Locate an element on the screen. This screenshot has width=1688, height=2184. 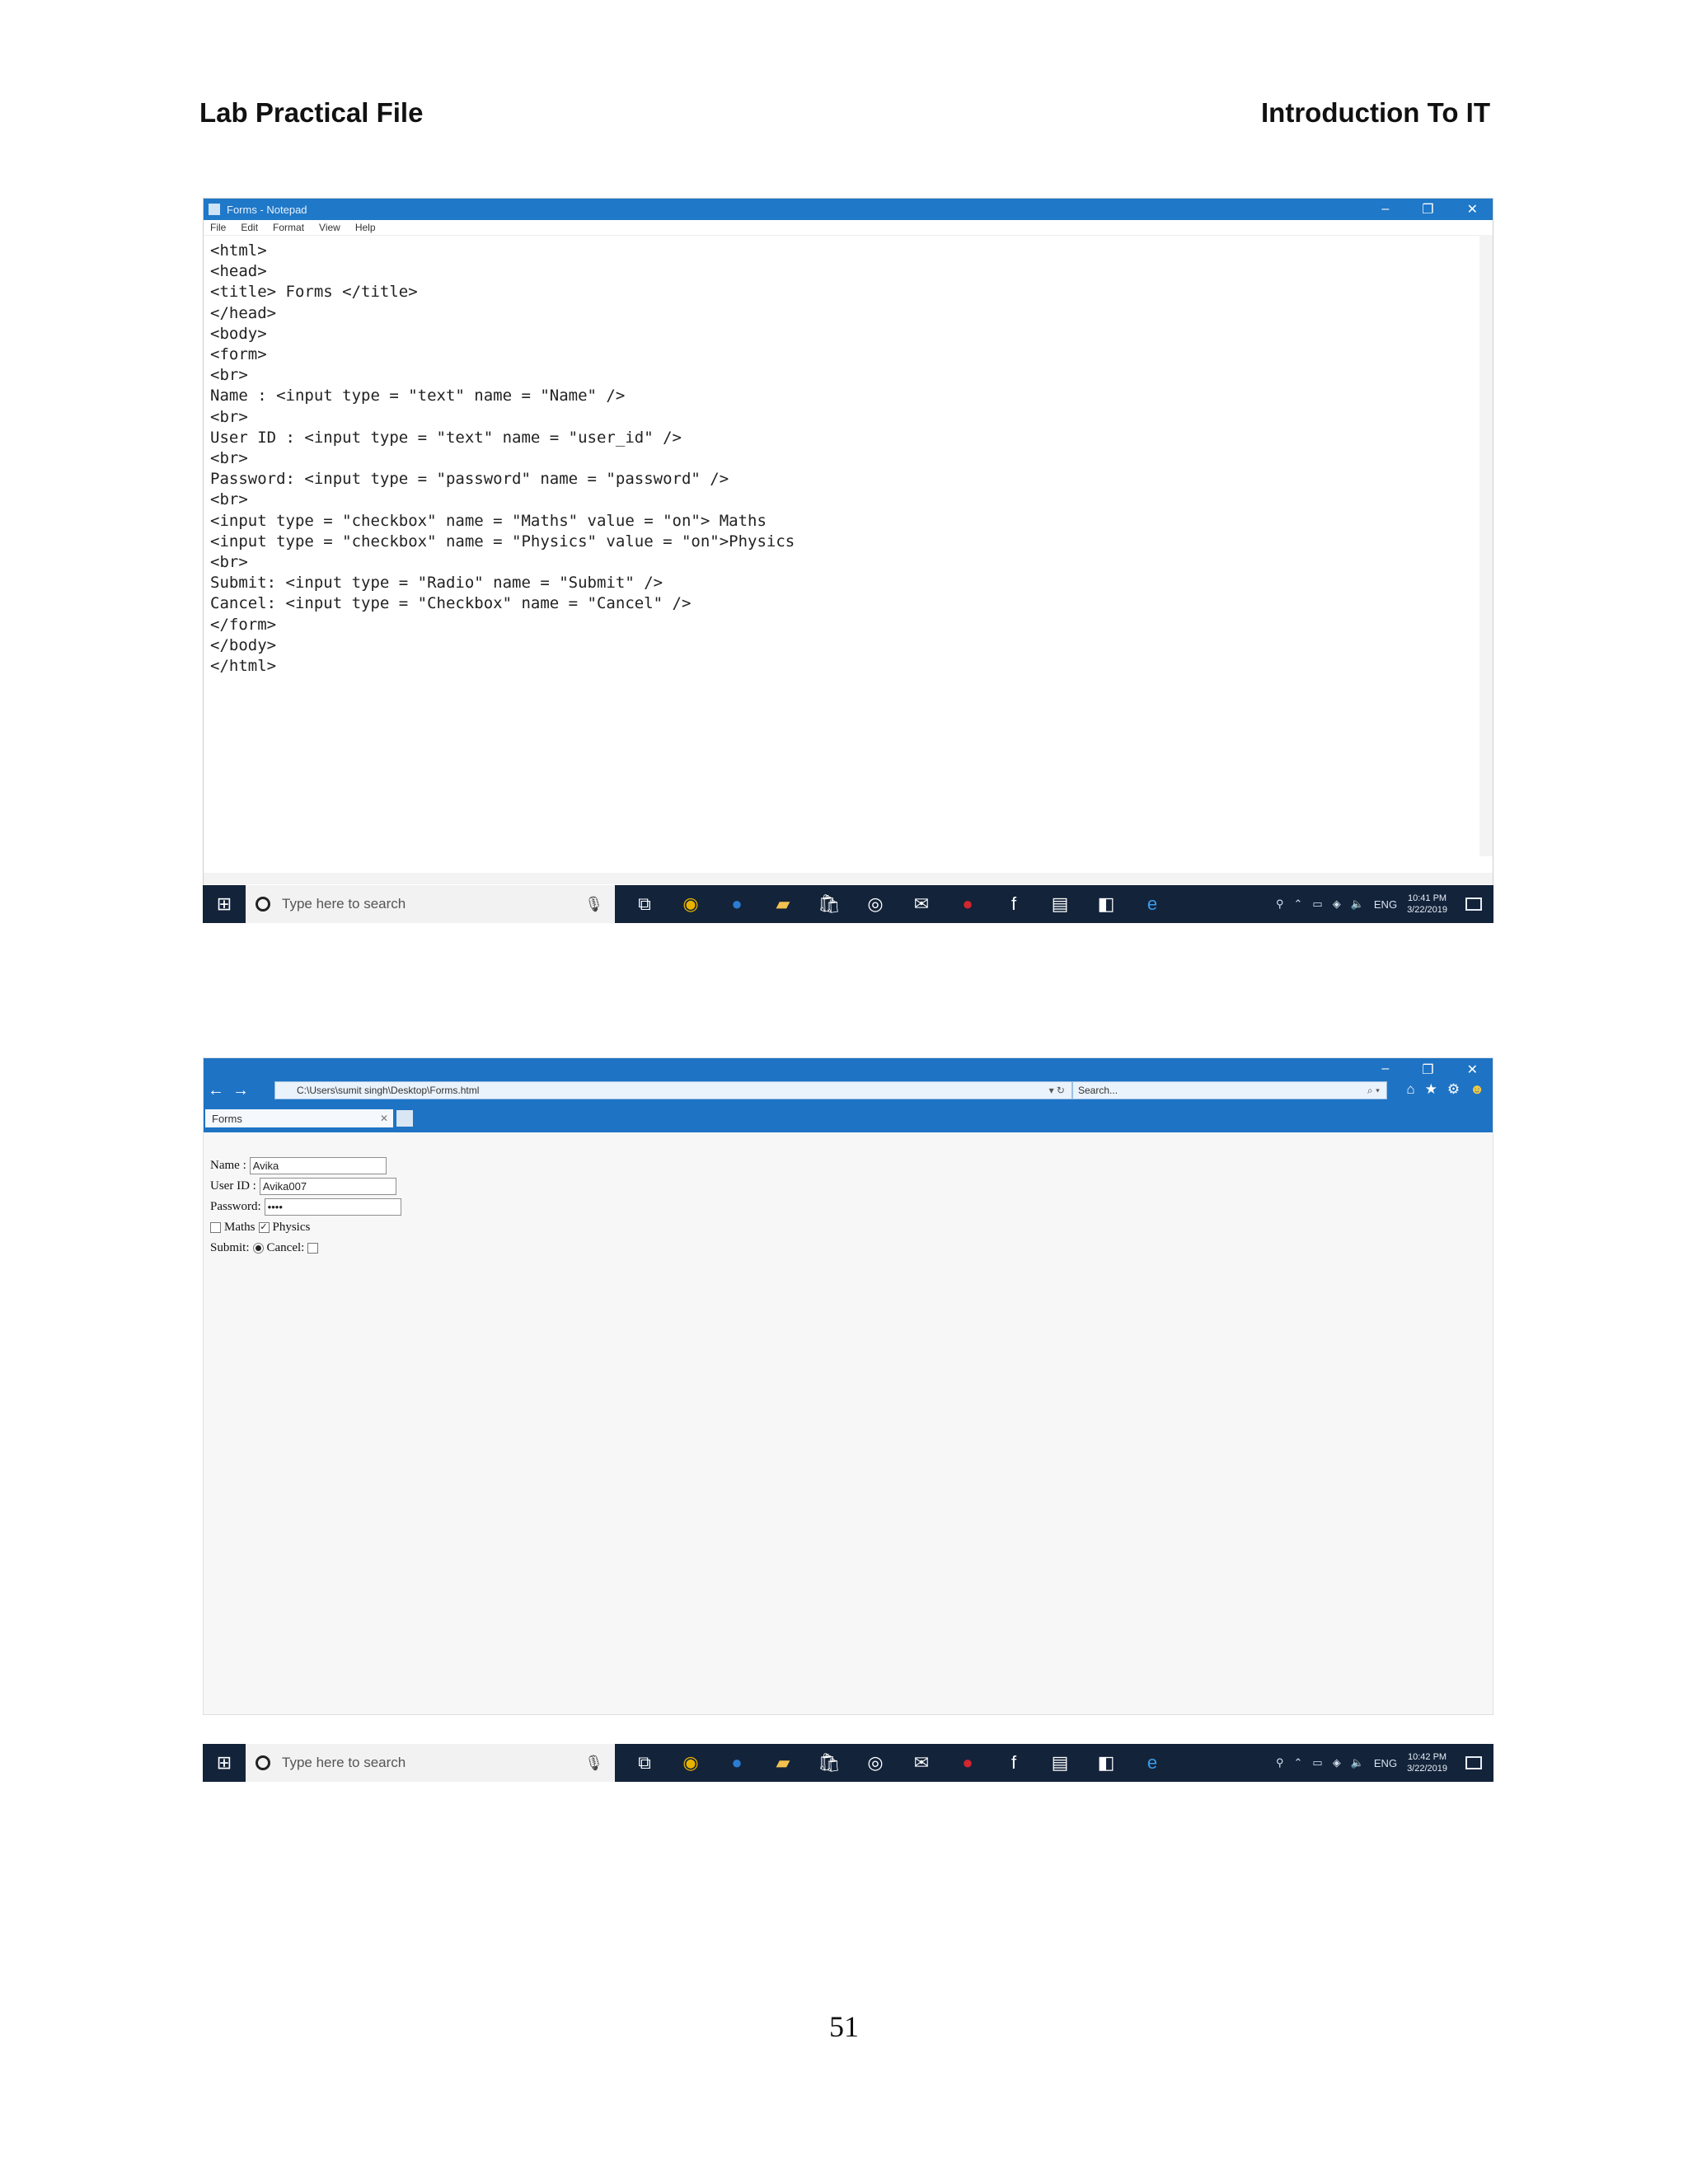
search-icon: ⌕ ▾ is located at coordinates (1373, 1091).